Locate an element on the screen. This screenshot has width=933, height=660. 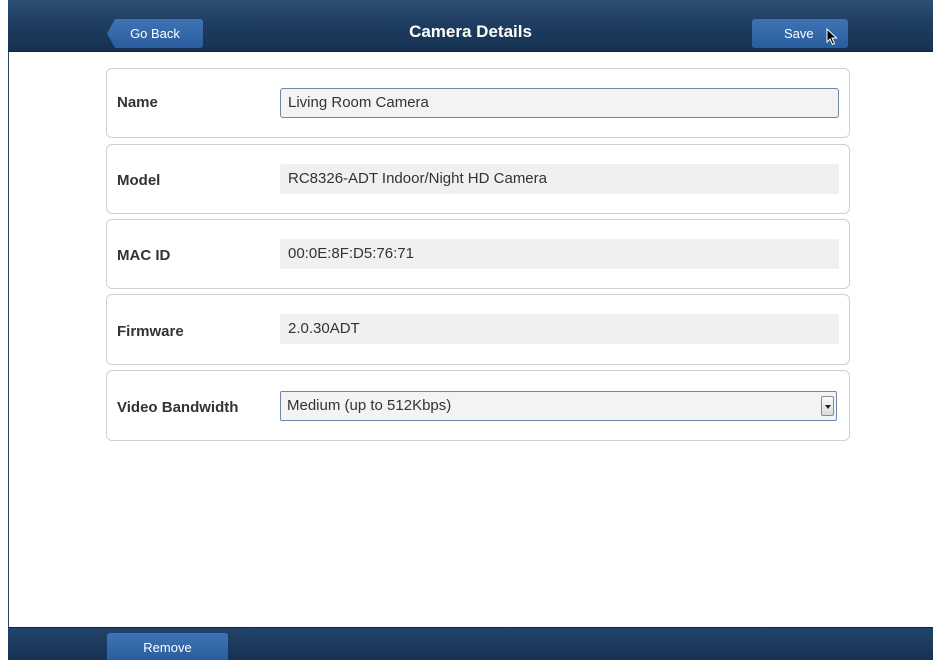
go-back-button: Go Back is located at coordinates (155, 33).